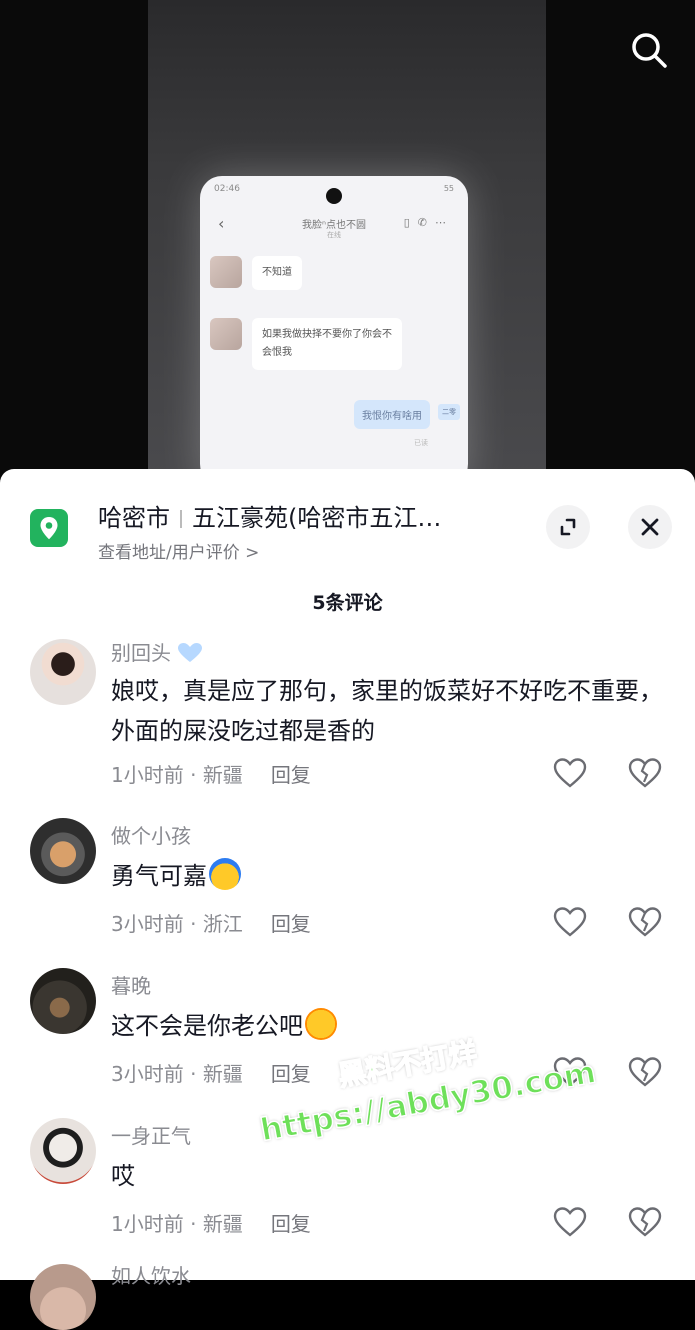 This screenshot has height=1330, width=695. Describe the element at coordinates (387, 711) in the screenshot. I see `comment-text: 娘哎，真是应了那句，家里的饭菜好不好吃不重要，外面的屎没吃过都是香的` at that location.